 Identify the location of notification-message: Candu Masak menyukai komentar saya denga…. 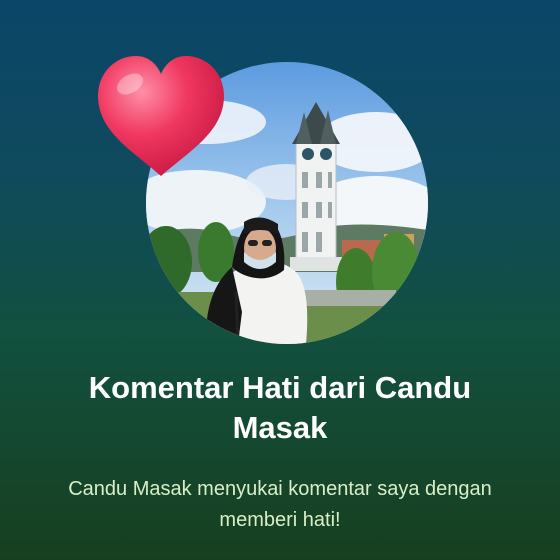
(280, 504).